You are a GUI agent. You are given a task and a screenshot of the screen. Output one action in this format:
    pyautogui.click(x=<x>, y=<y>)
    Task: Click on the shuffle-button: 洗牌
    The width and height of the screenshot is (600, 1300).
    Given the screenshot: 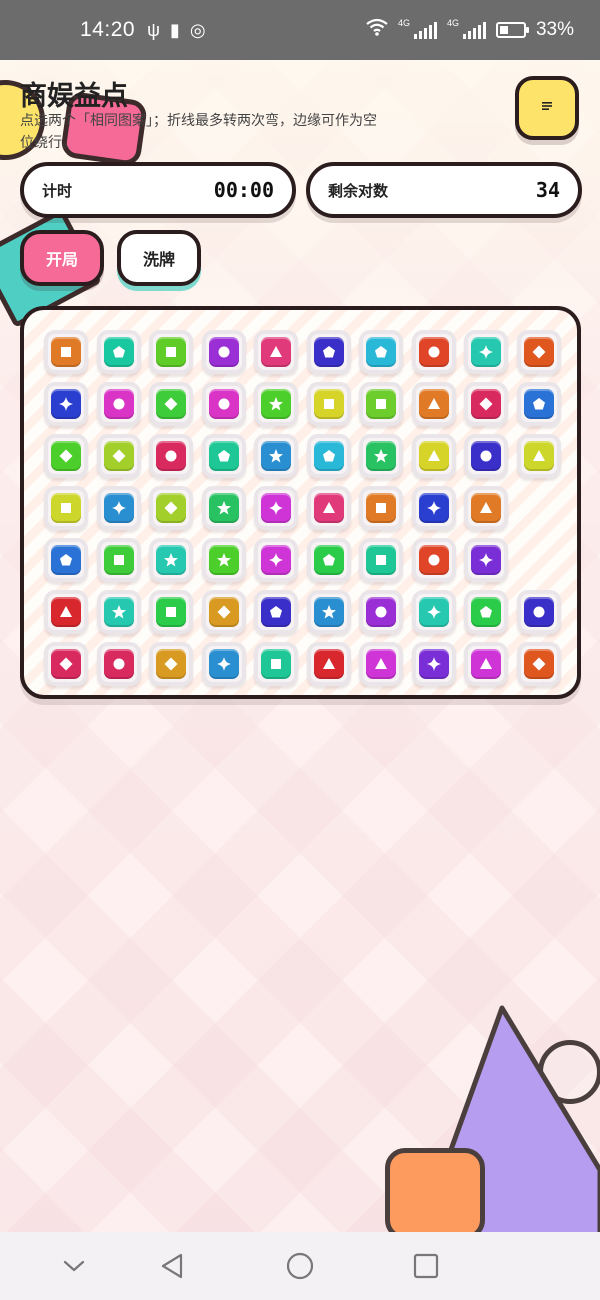 What is the action you would take?
    pyautogui.click(x=159, y=258)
    